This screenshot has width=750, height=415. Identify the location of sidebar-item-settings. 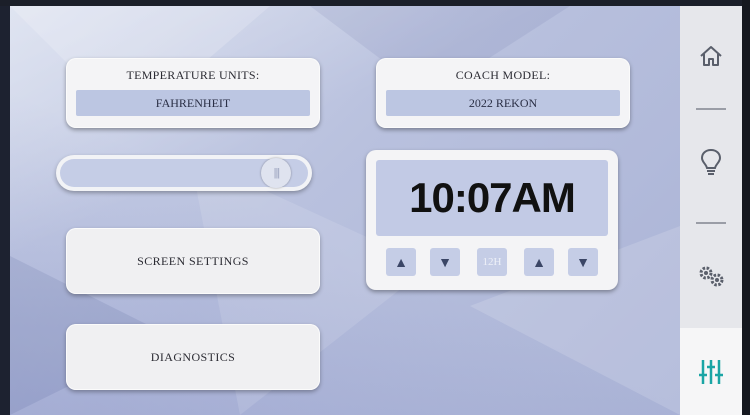
(711, 276).